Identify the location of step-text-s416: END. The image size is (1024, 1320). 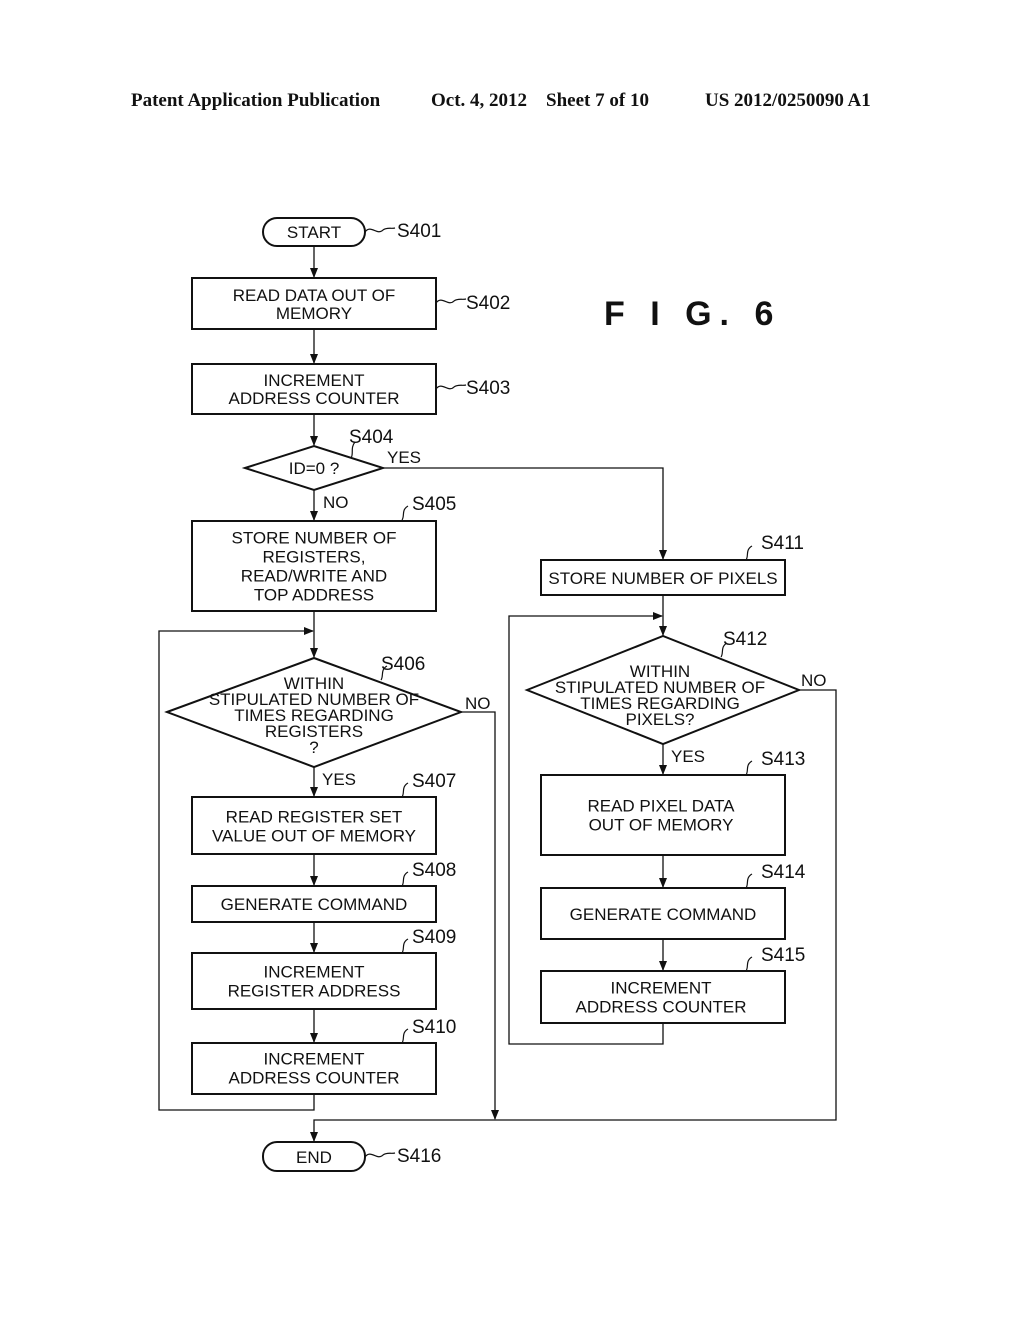
(314, 1157).